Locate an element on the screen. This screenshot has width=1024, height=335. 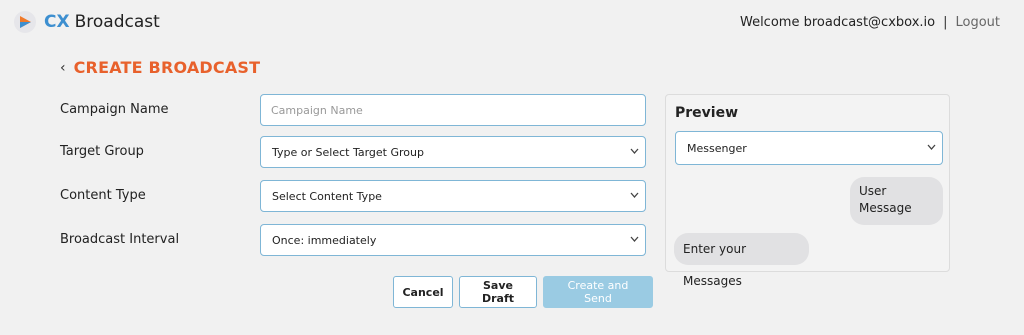
campaign-name-field is located at coordinates (453, 110).